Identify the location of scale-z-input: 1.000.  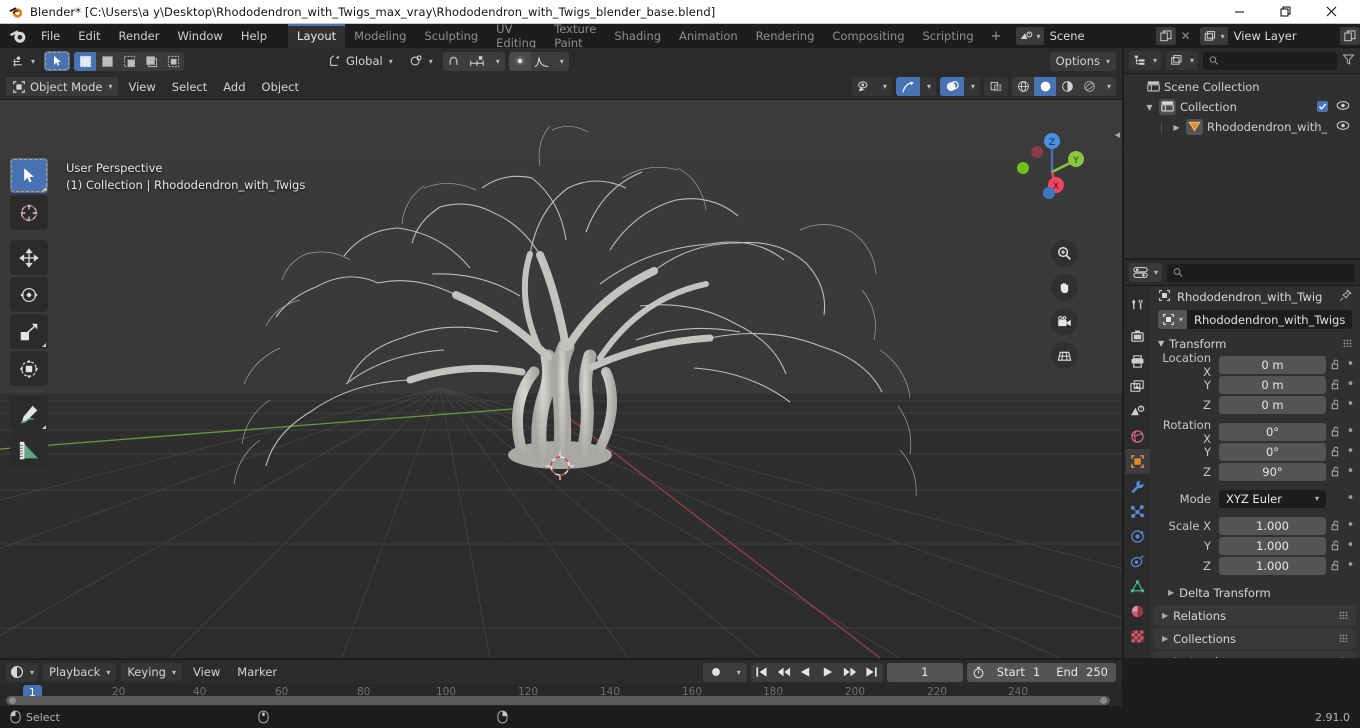
(1272, 565).